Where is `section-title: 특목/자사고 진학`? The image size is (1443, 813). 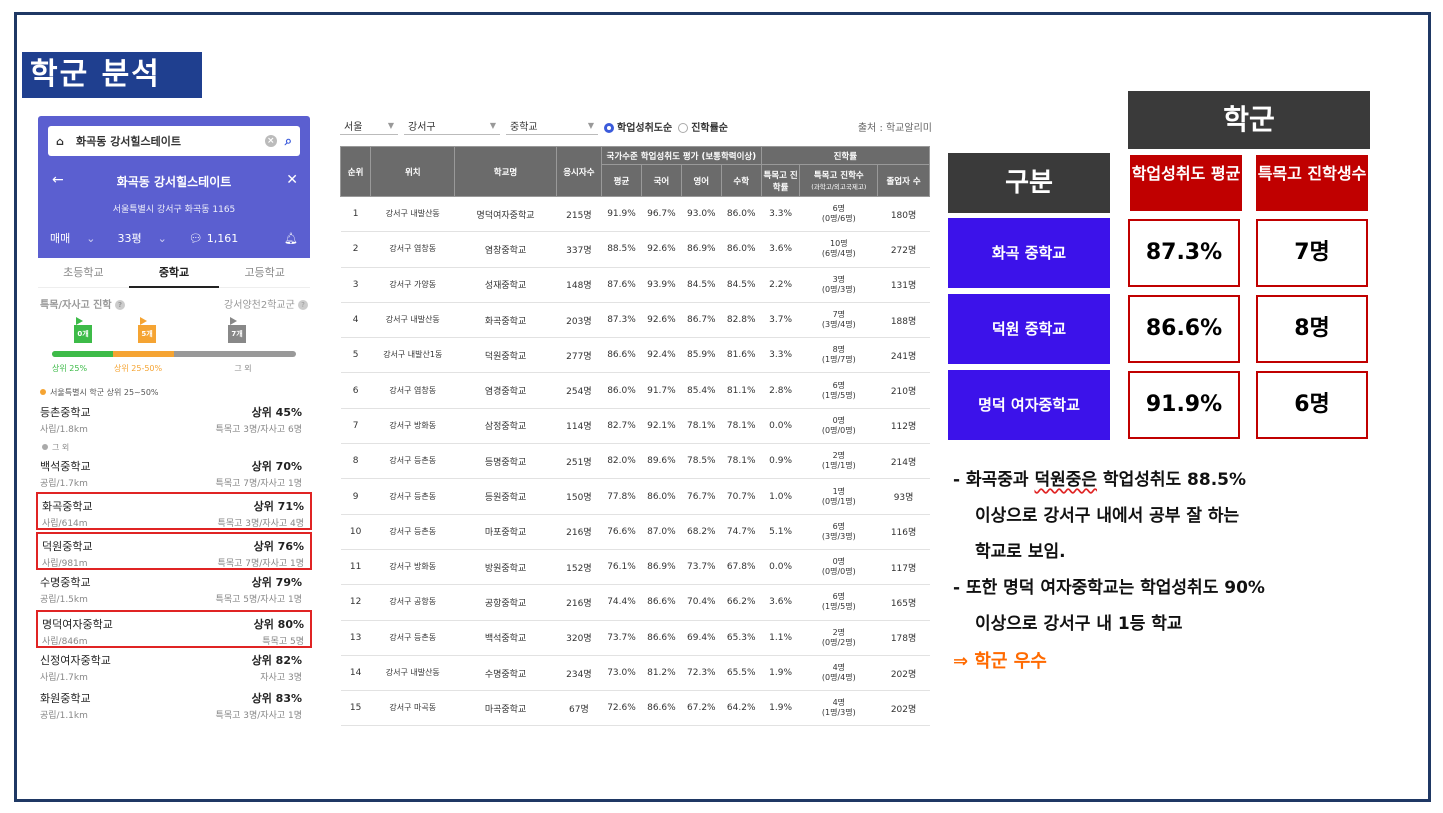 section-title: 특목/자사고 진학 is located at coordinates (76, 305).